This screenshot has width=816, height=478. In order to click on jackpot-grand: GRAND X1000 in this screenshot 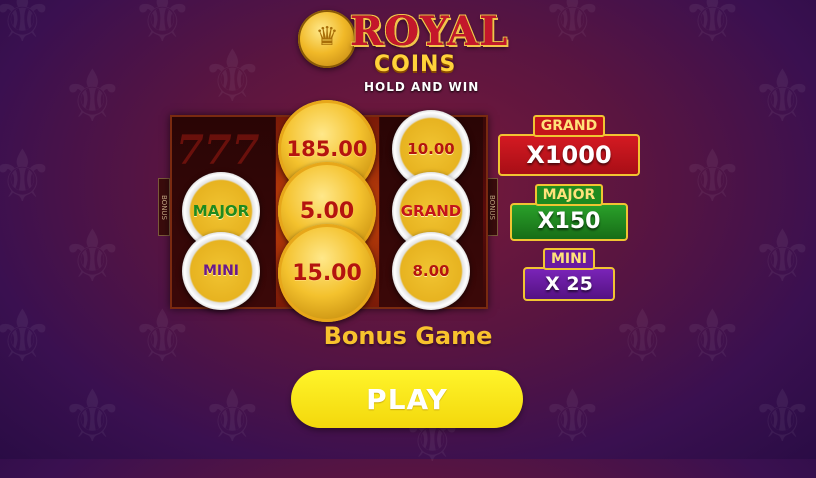, I will do `click(569, 145)`.